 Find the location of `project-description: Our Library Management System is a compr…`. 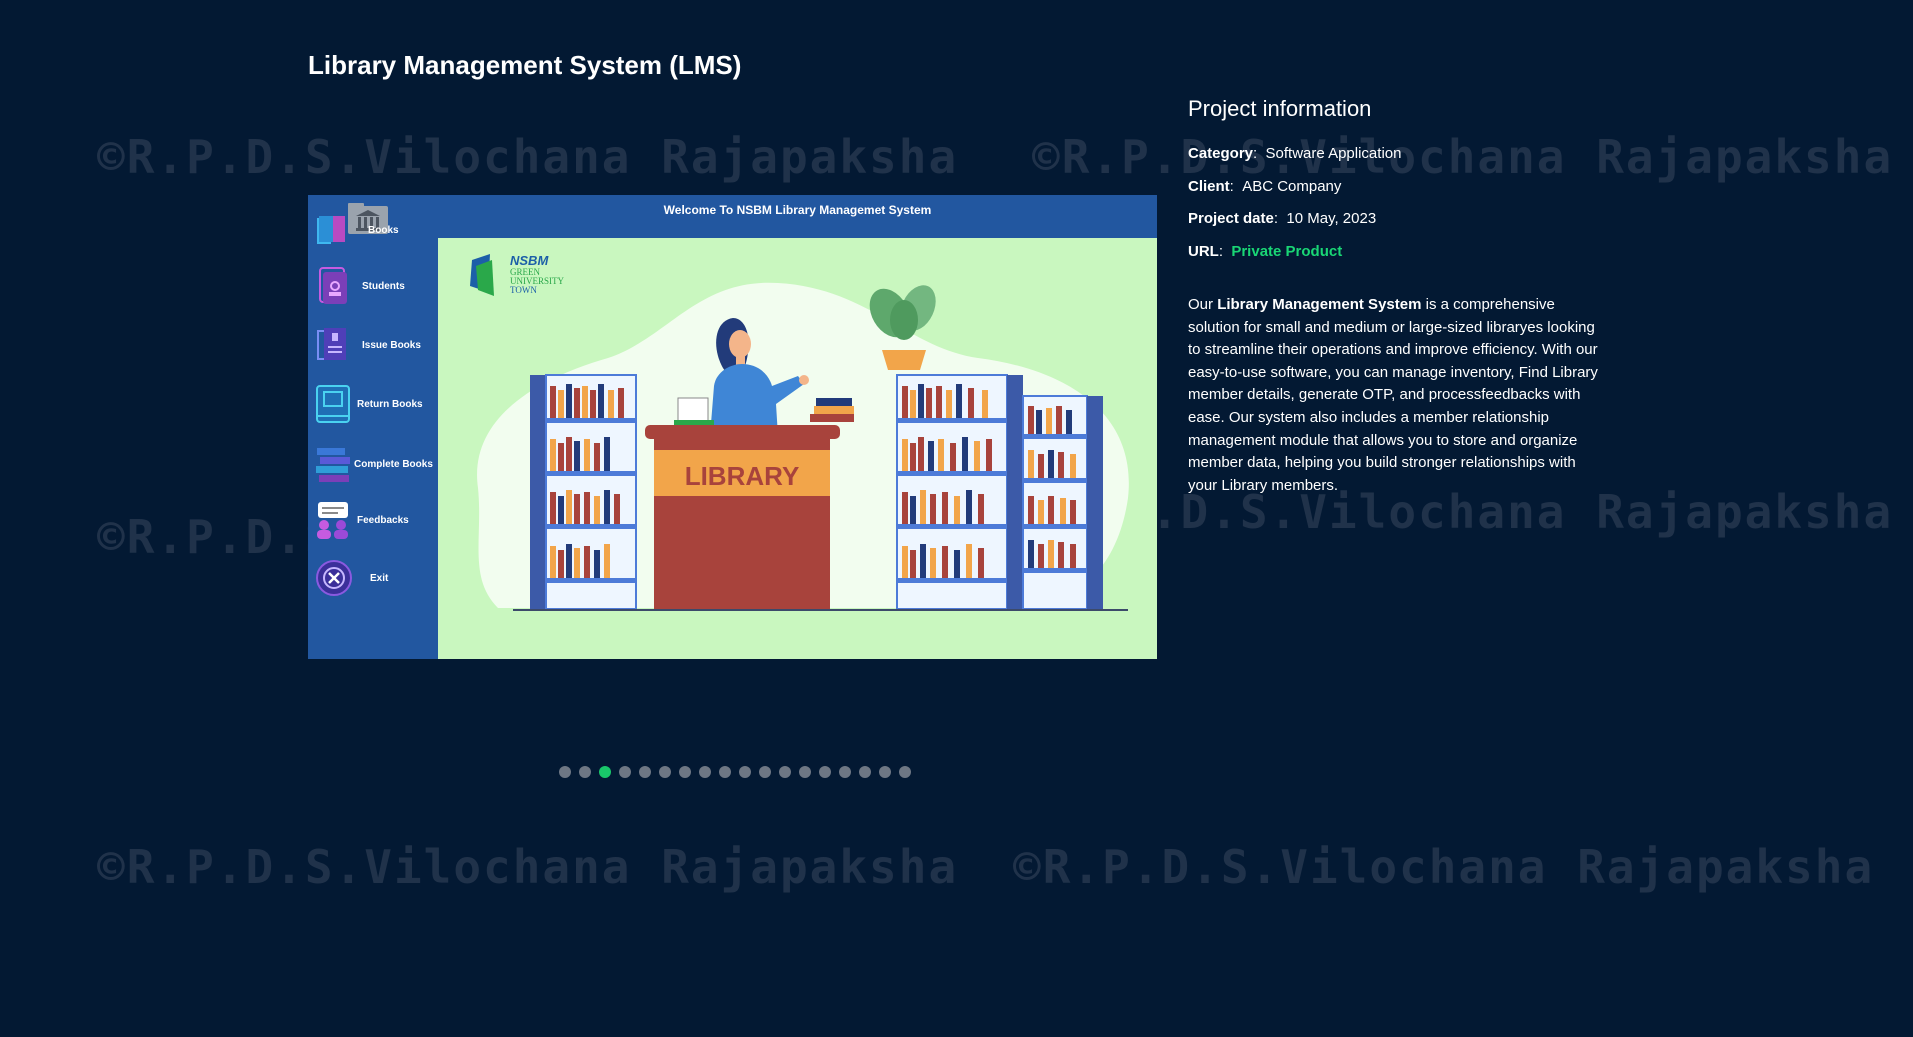

project-description: Our Library Management System is a compr… is located at coordinates (1398, 395).